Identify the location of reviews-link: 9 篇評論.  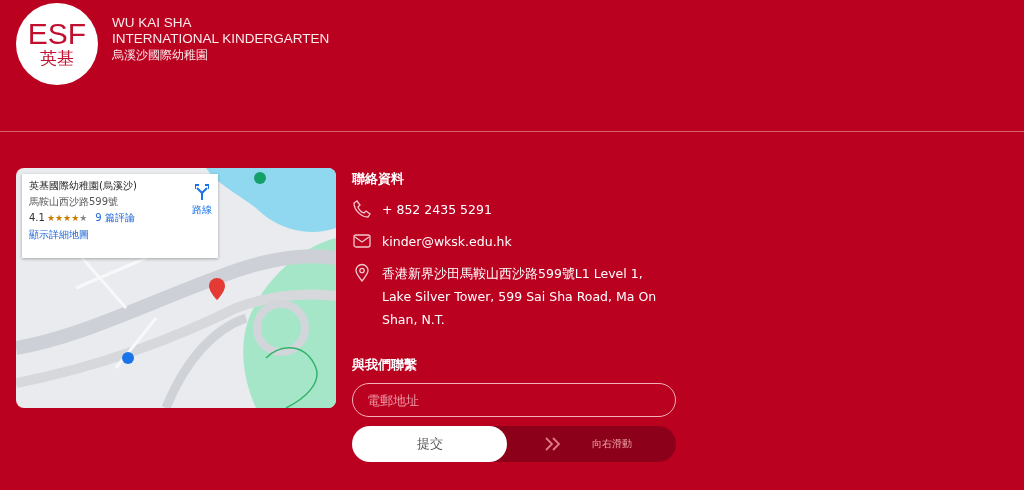
(115, 218).